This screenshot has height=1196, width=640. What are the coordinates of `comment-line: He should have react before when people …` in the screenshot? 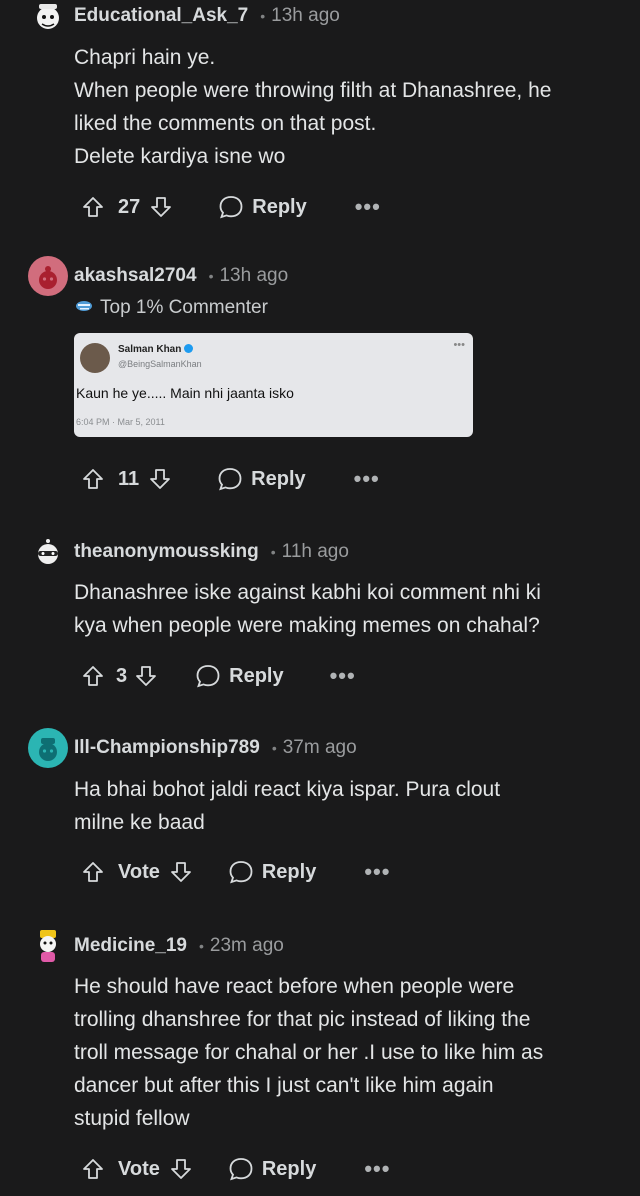 It's located at (294, 986).